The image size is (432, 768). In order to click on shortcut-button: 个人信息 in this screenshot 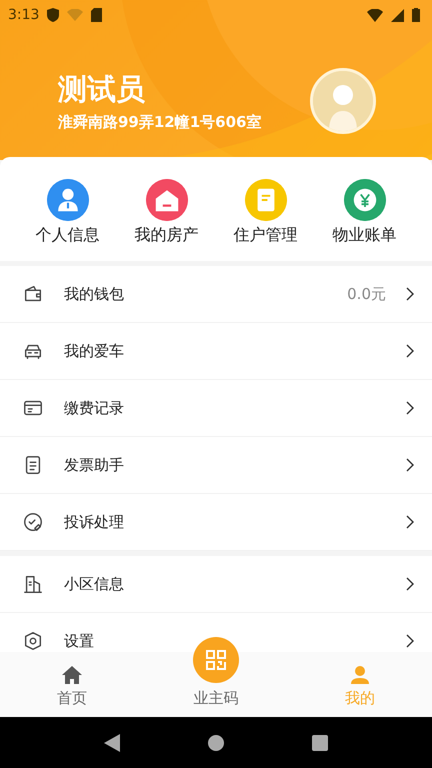, I will do `click(67, 212)`.